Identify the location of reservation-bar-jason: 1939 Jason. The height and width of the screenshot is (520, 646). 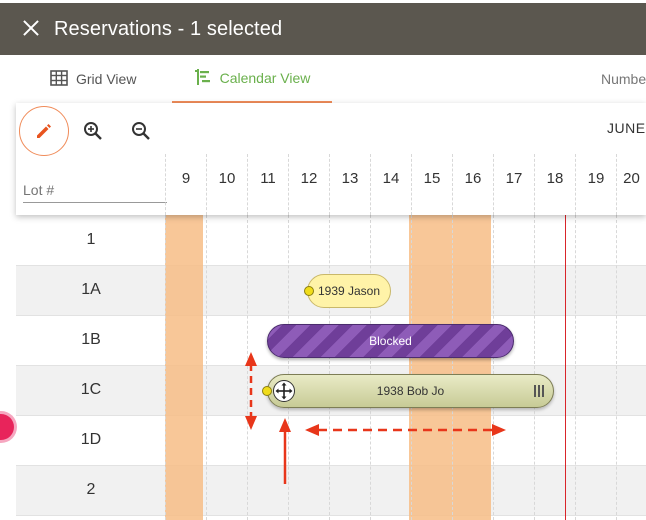
(347, 291).